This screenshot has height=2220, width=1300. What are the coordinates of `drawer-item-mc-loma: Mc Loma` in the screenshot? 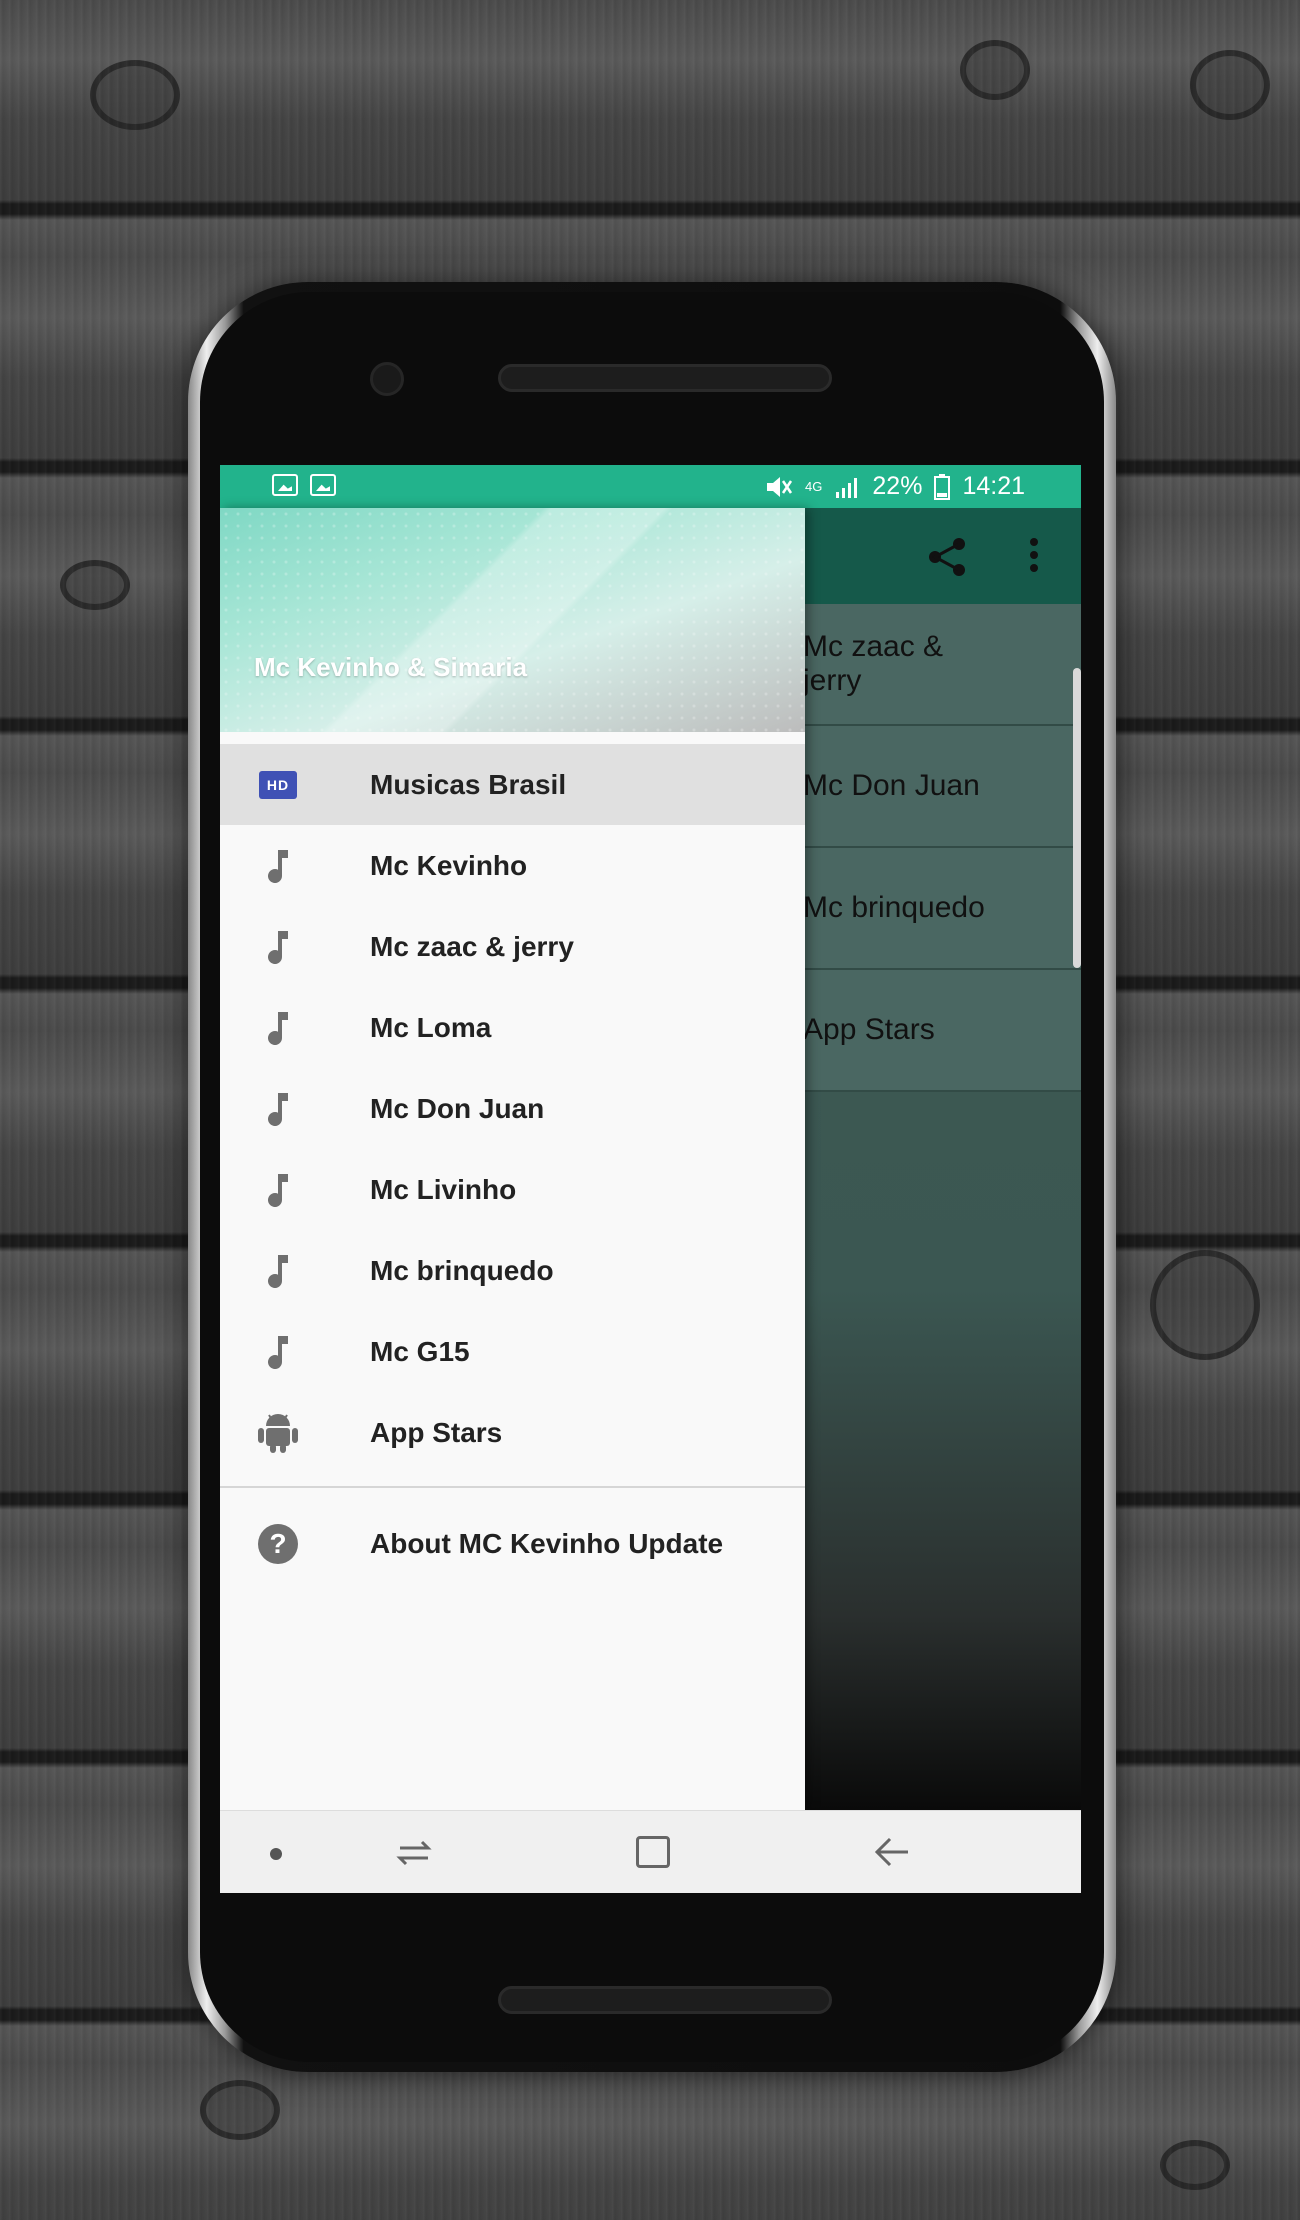 It's located at (512, 1027).